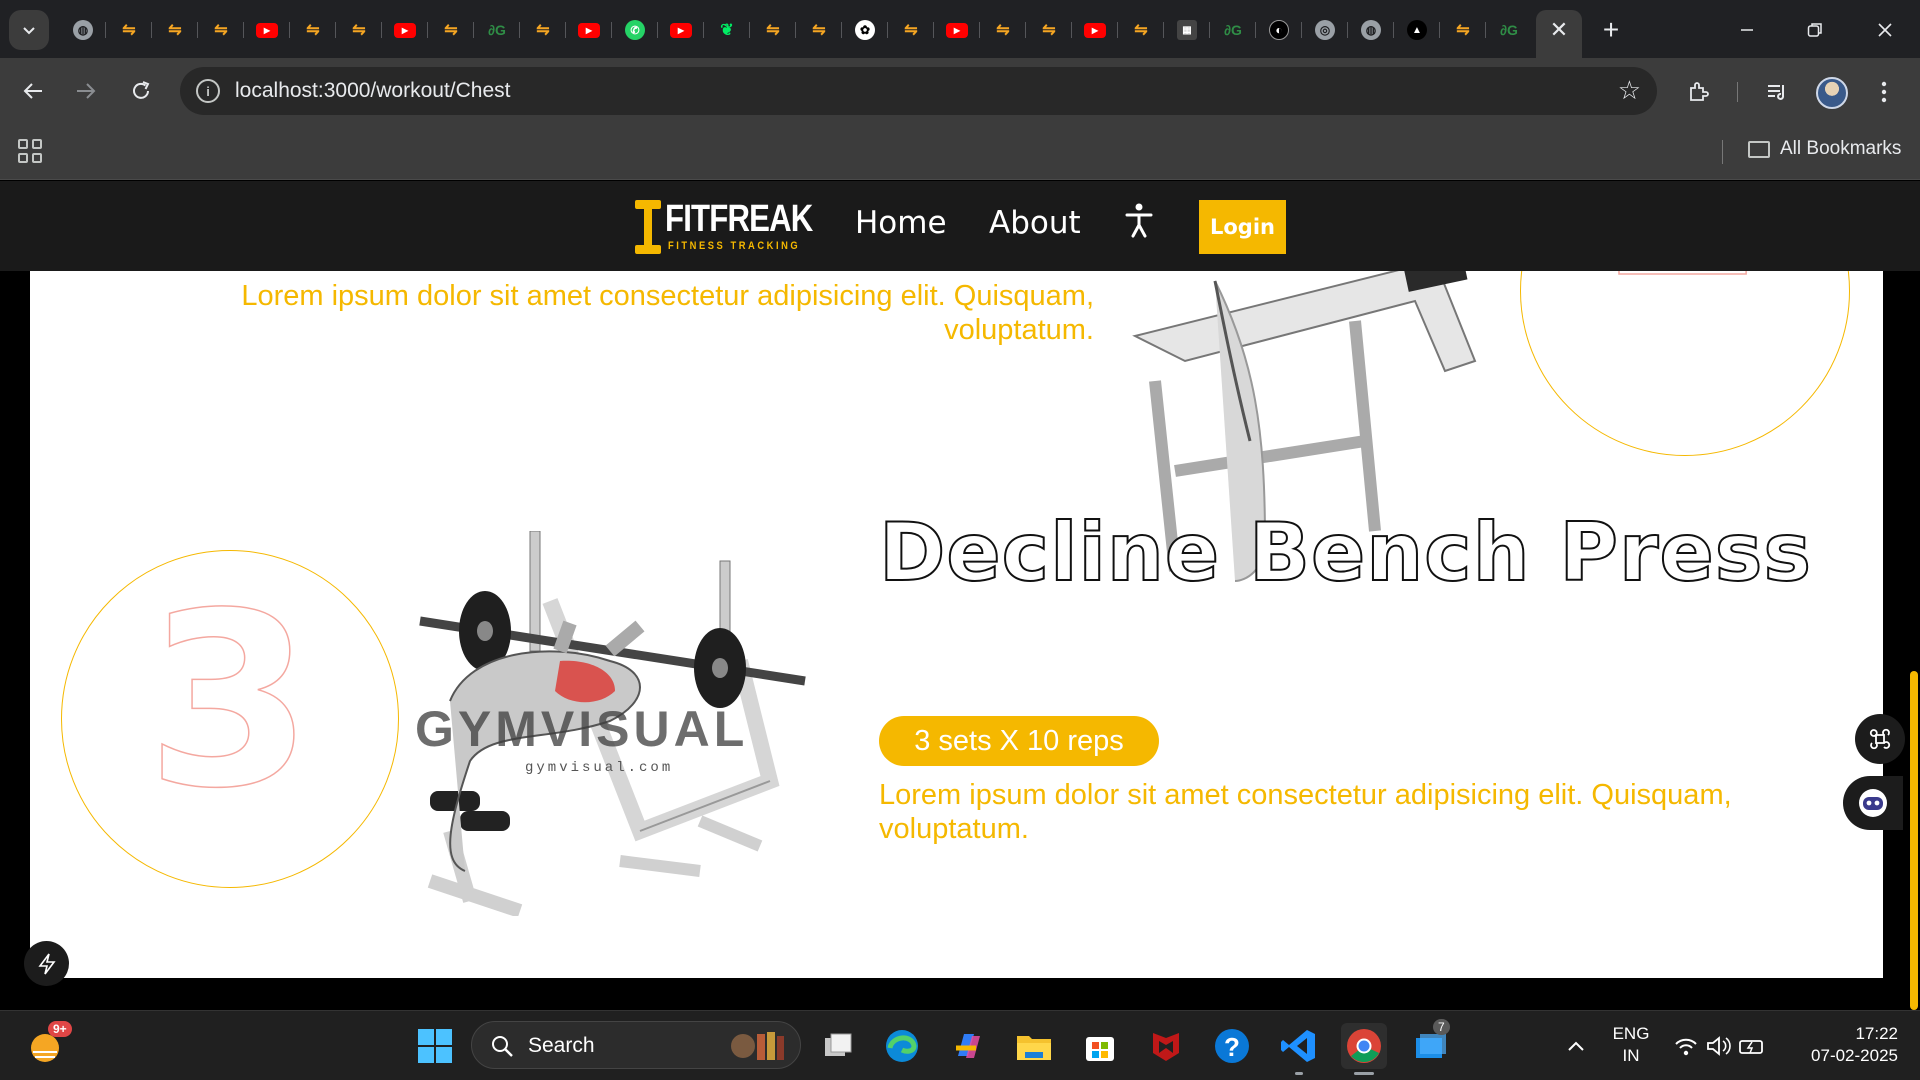 The width and height of the screenshot is (1920, 1080). What do you see at coordinates (1325, 30) in the screenshot?
I see `browser-tab: ◎` at bounding box center [1325, 30].